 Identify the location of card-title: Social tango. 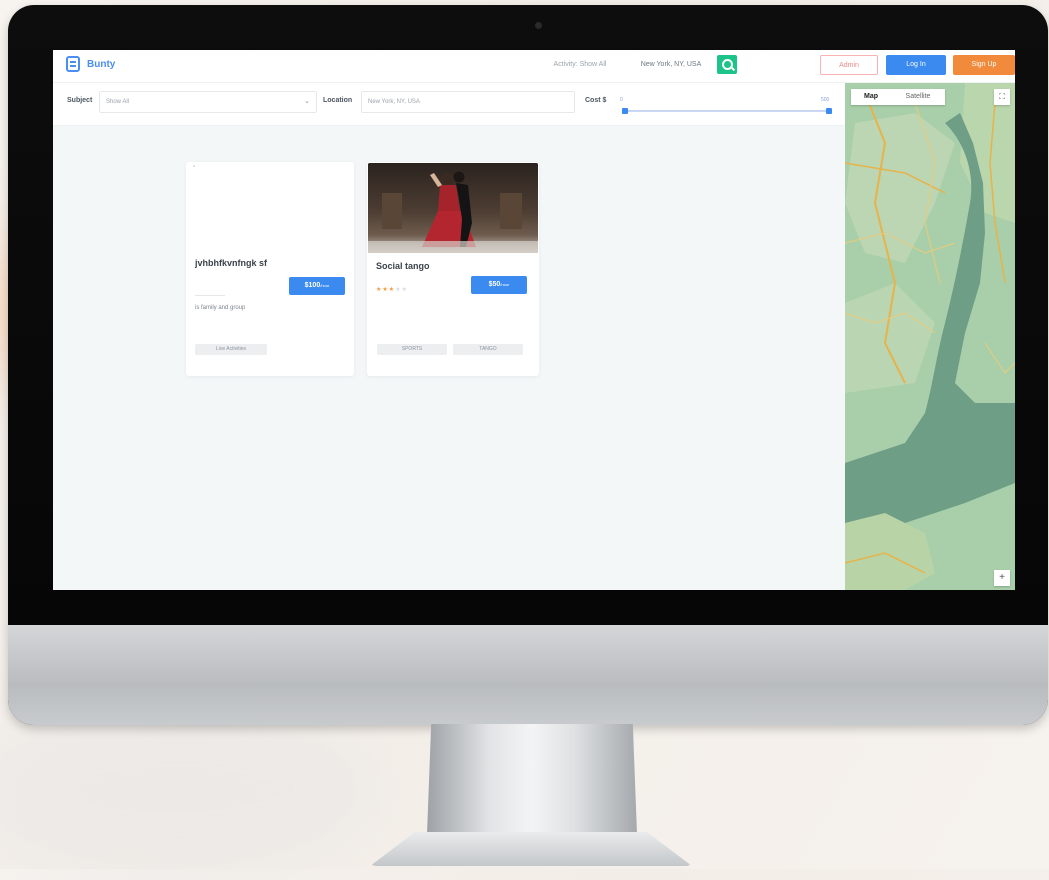
(403, 266).